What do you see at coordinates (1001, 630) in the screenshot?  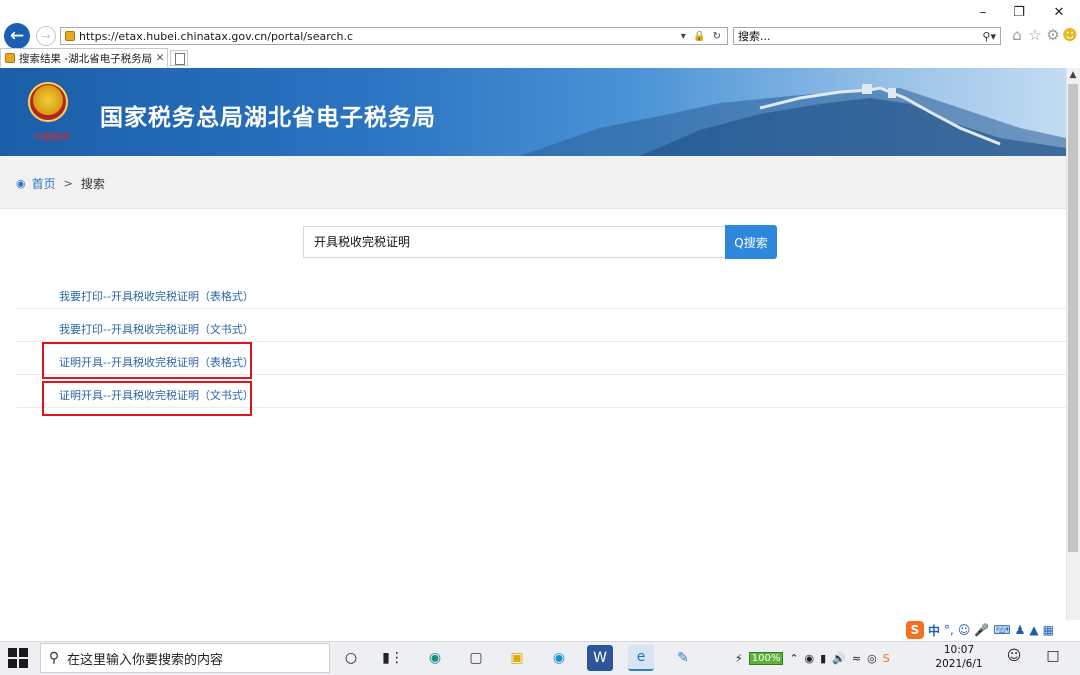 I see `keyboard-icon: ⌨` at bounding box center [1001, 630].